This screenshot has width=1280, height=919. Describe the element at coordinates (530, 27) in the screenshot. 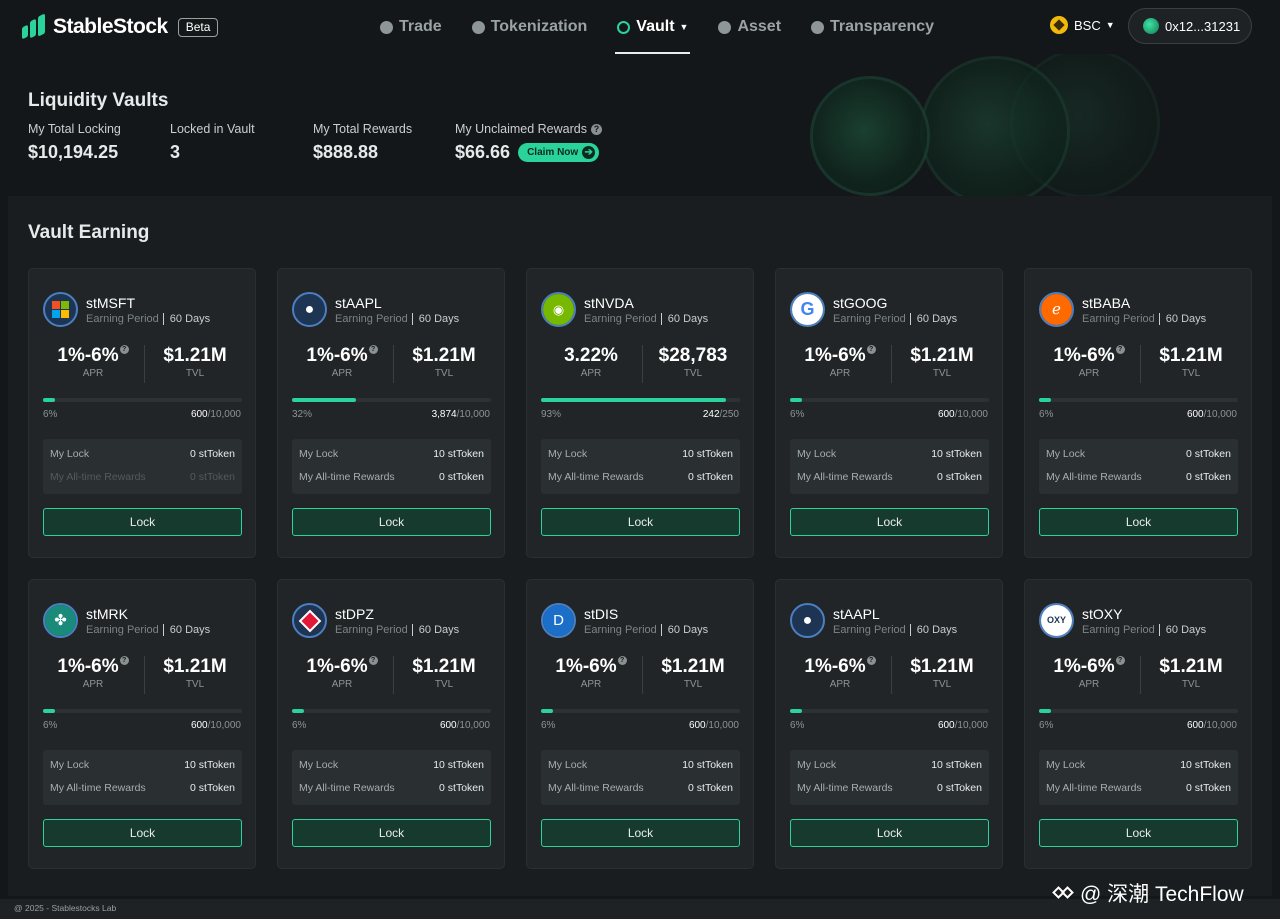

I see `nav-tokenization: Tokenization` at that location.